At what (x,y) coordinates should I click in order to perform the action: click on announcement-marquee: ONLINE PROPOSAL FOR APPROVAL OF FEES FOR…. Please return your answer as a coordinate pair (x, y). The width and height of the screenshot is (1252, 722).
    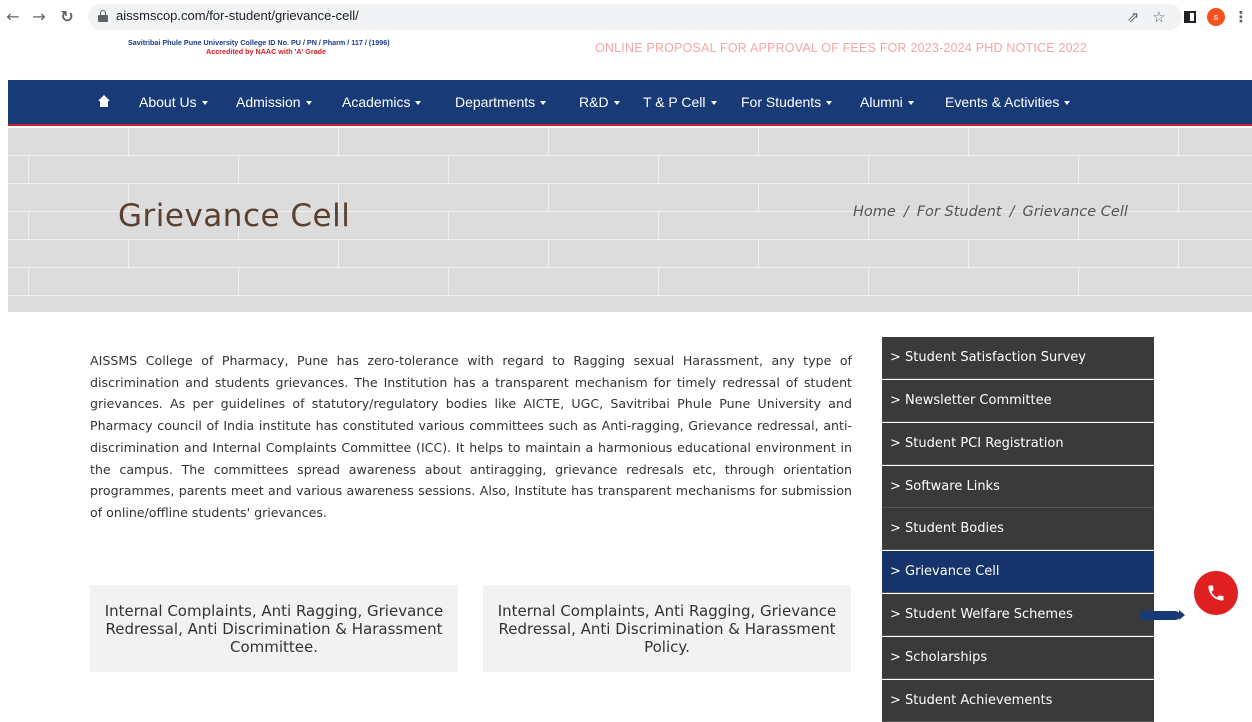
    Looking at the image, I should click on (841, 48).